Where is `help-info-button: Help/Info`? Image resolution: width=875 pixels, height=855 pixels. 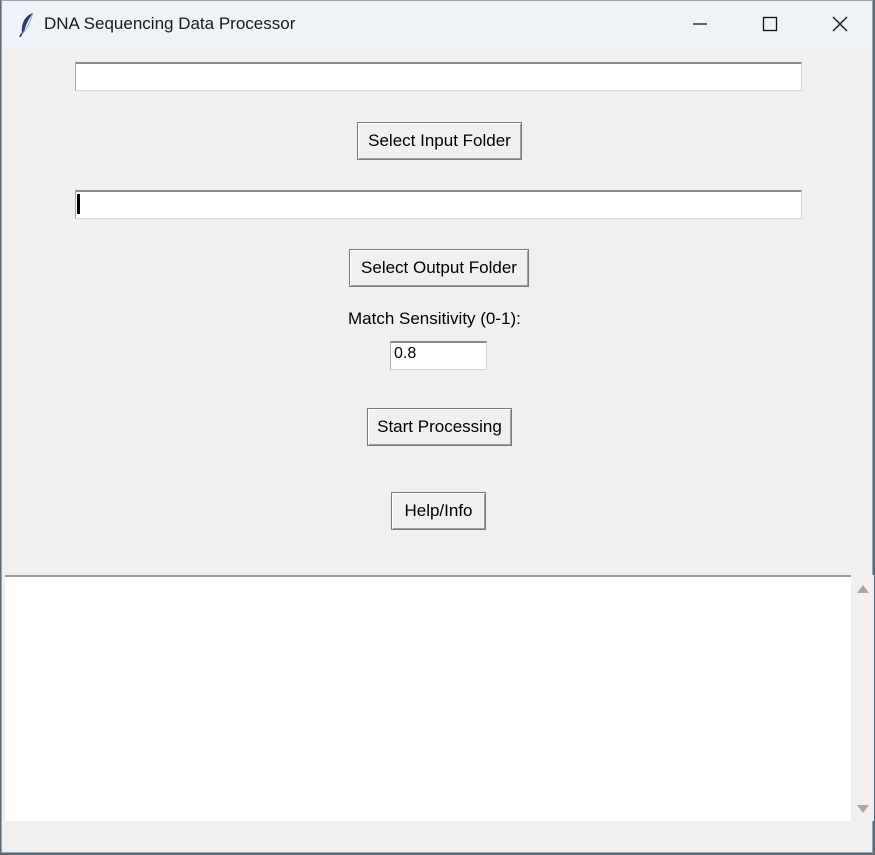
help-info-button: Help/Info is located at coordinates (438, 511).